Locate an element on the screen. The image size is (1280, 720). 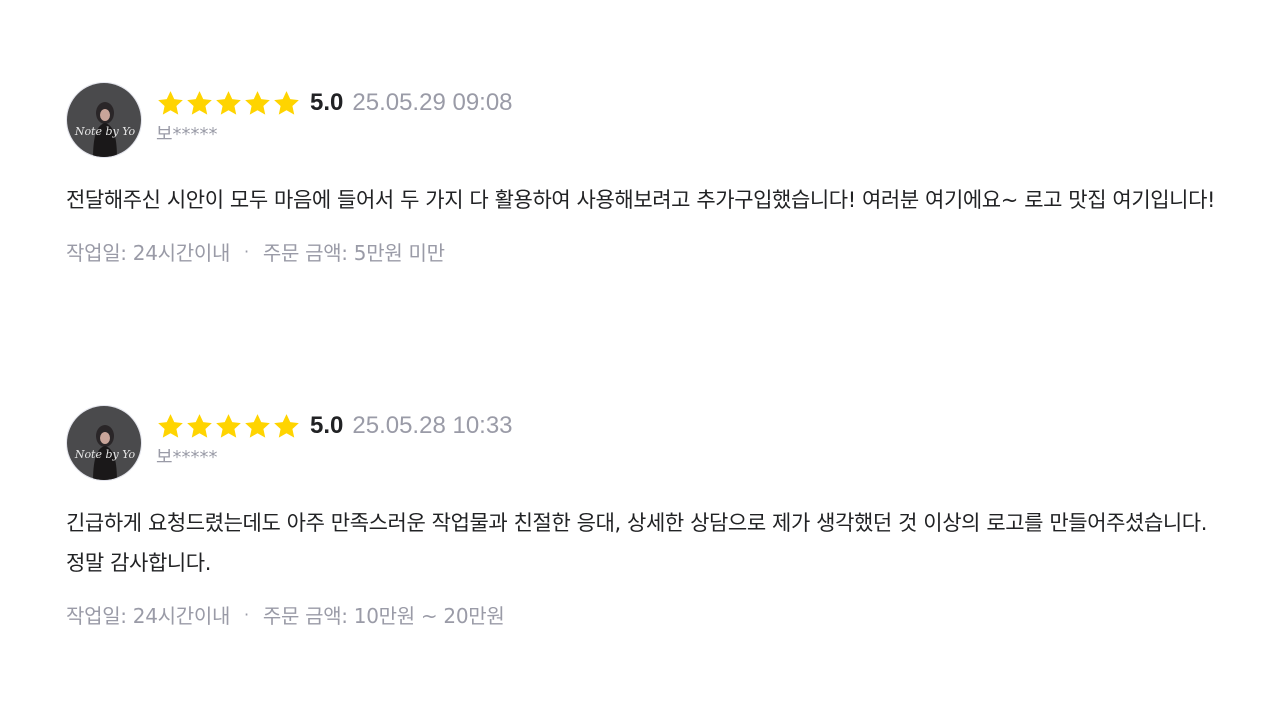
review-meta: 5.0 25.05.28 10:33 보***** is located at coordinates (334, 437).